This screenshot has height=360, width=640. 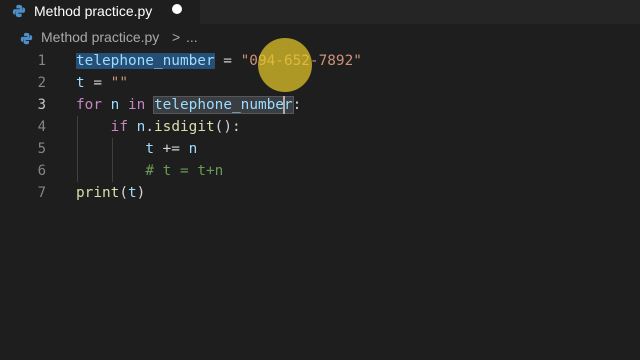 I want to click on code-token: "094-652-7892", so click(x=301, y=61).